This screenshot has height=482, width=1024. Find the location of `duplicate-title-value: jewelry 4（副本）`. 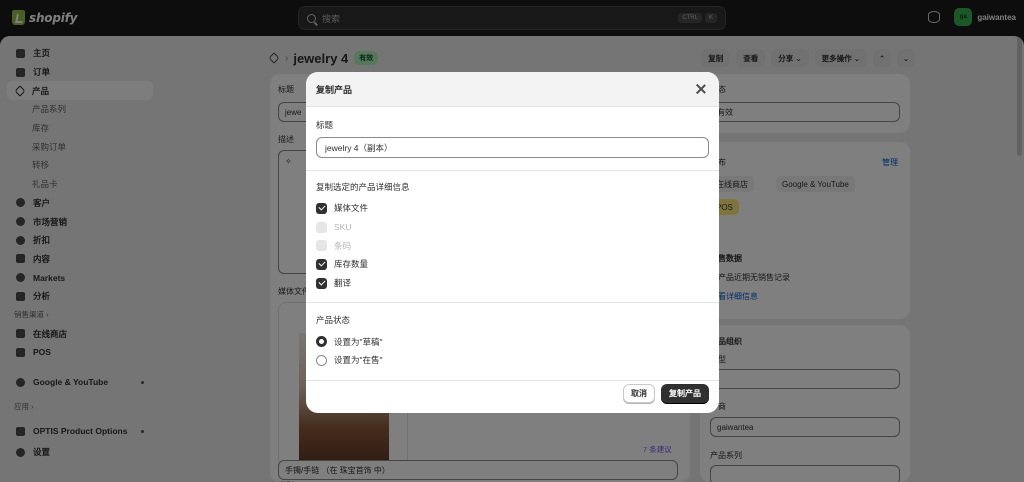

duplicate-title-value: jewelry 4（副本） is located at coordinates (359, 147).